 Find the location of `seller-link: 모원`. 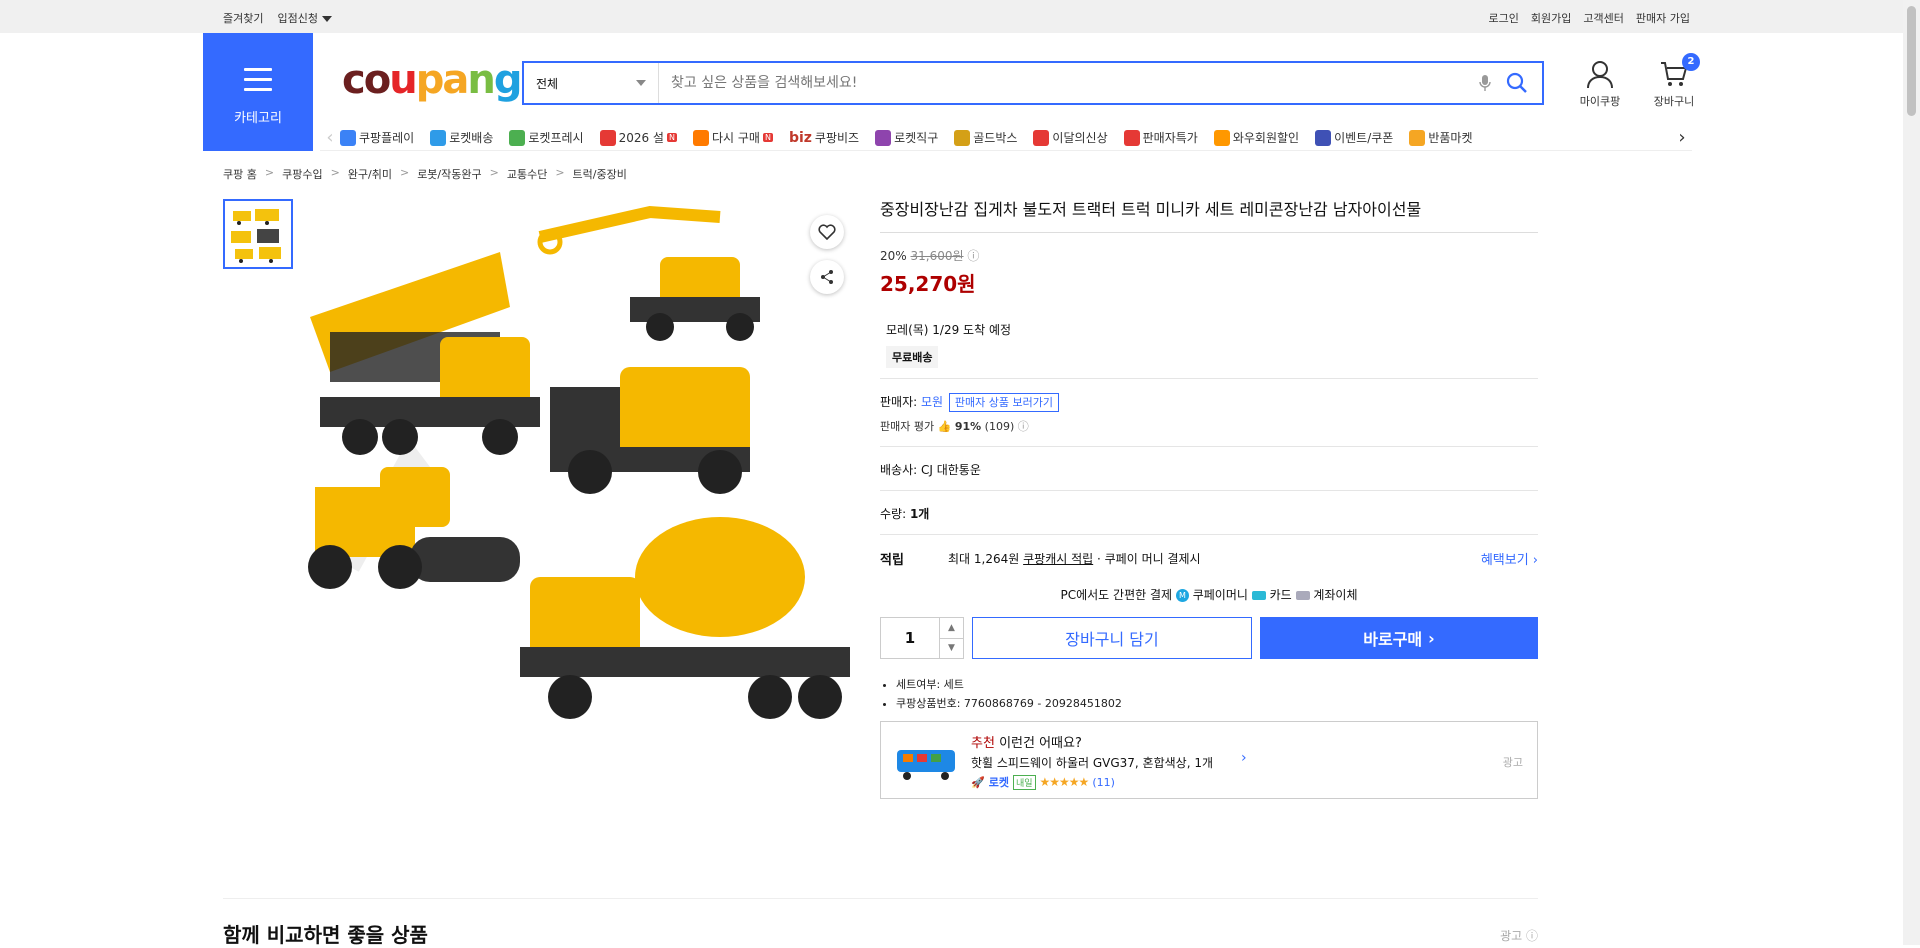

seller-link: 모원 is located at coordinates (932, 402).